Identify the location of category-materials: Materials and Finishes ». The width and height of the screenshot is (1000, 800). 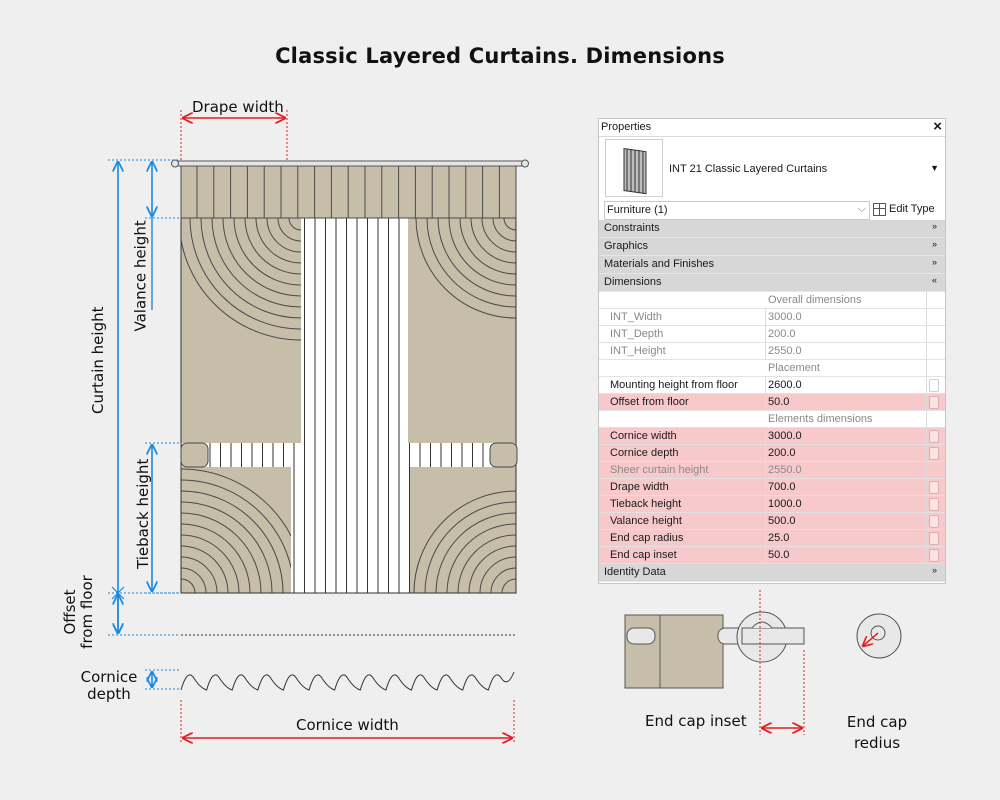
(772, 265).